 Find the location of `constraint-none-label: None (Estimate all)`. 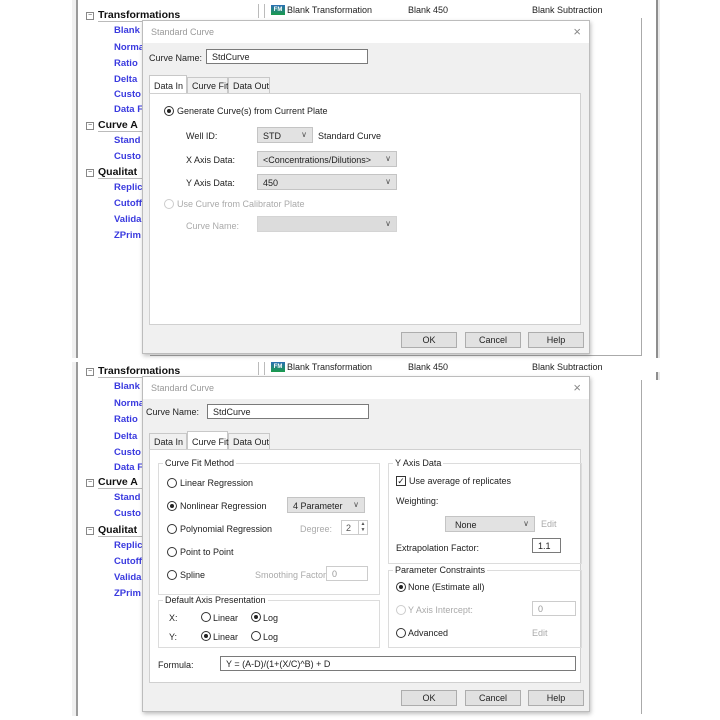

constraint-none-label: None (Estimate all) is located at coordinates (446, 587).